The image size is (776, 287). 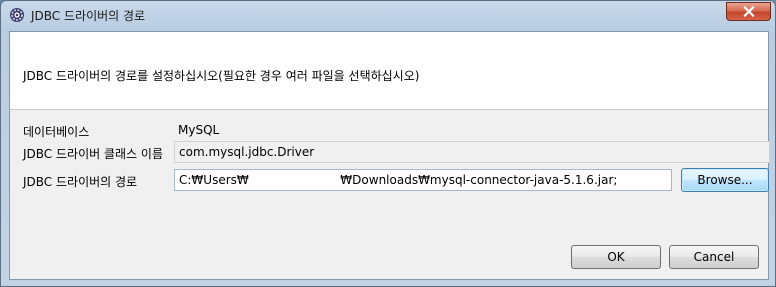 I want to click on driver-path-label: JDBC 드라이버의 경로, so click(x=80, y=182).